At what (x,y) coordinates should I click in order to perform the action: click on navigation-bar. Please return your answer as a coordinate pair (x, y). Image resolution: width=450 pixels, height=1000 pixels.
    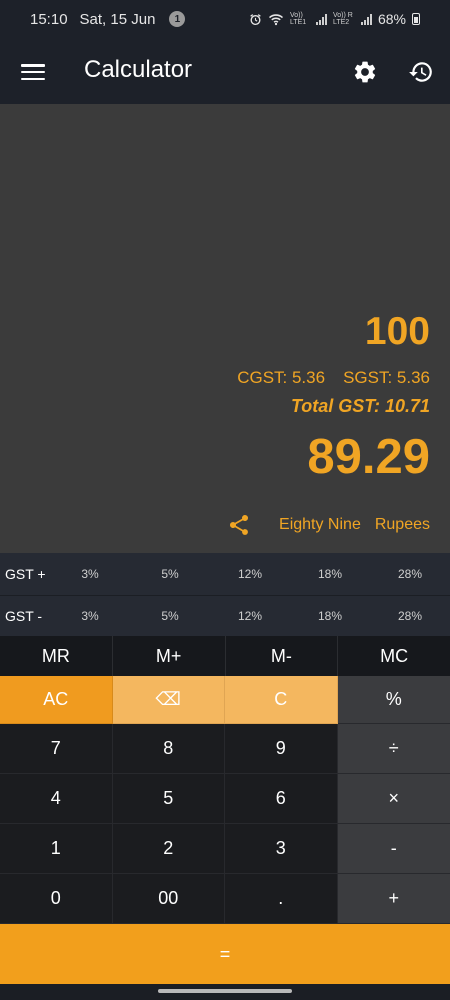
    Looking at the image, I should click on (225, 992).